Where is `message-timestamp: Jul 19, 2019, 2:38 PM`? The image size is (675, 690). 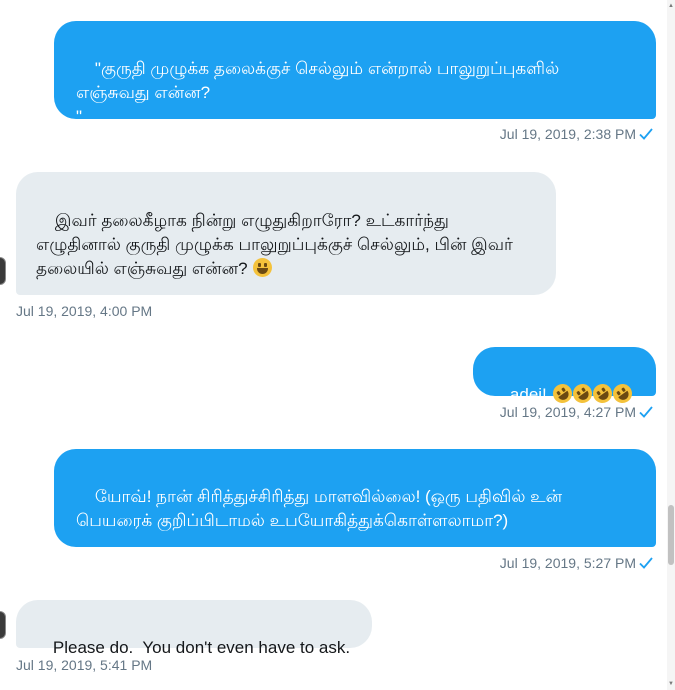 message-timestamp: Jul 19, 2019, 2:38 PM is located at coordinates (576, 134).